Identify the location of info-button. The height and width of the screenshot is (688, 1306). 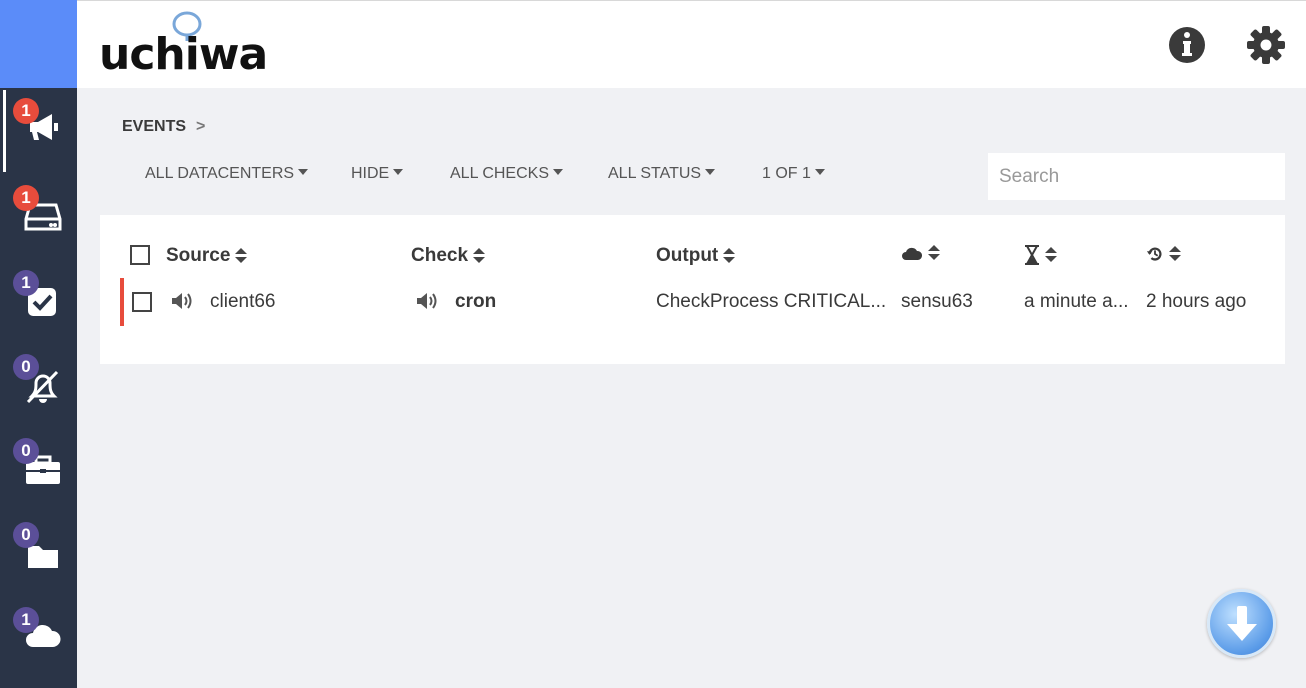
(1187, 45).